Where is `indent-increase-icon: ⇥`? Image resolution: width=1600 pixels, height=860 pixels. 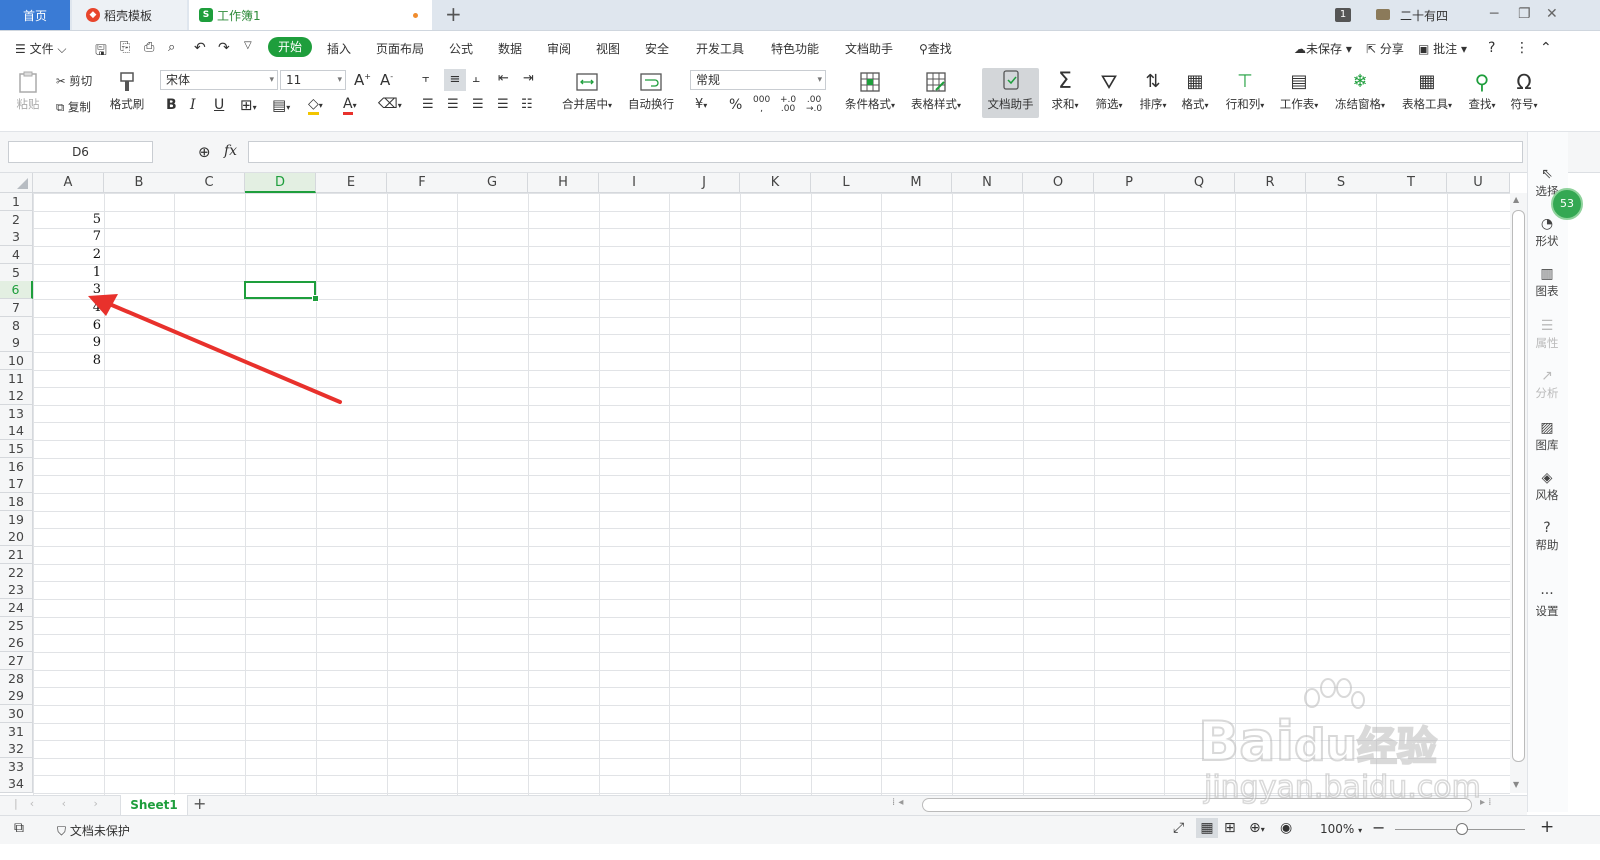
indent-increase-icon: ⇥ is located at coordinates (528, 78).